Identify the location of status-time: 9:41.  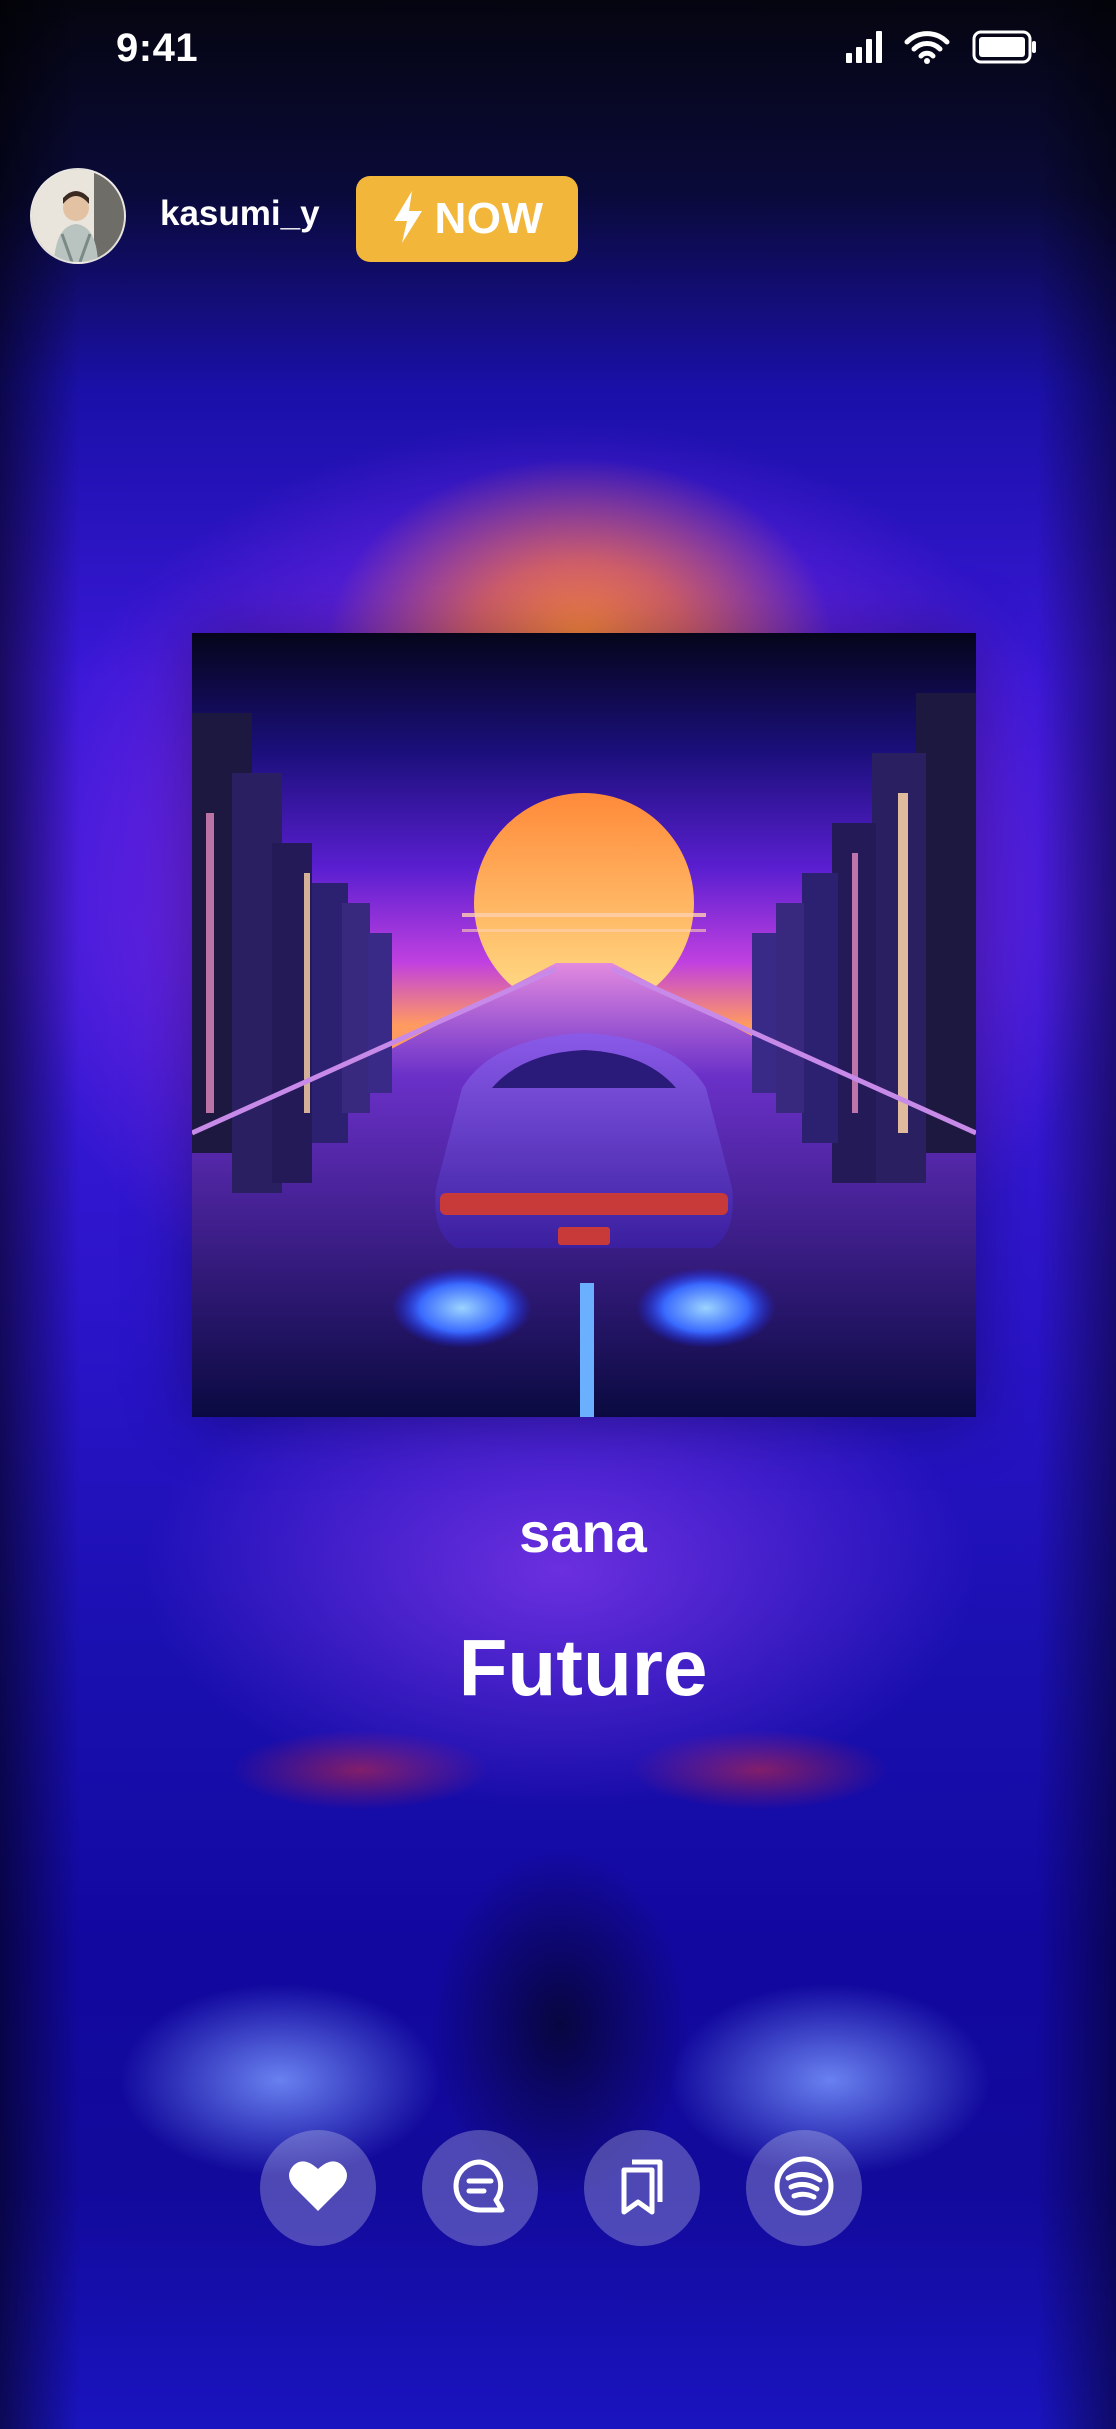
(157, 48).